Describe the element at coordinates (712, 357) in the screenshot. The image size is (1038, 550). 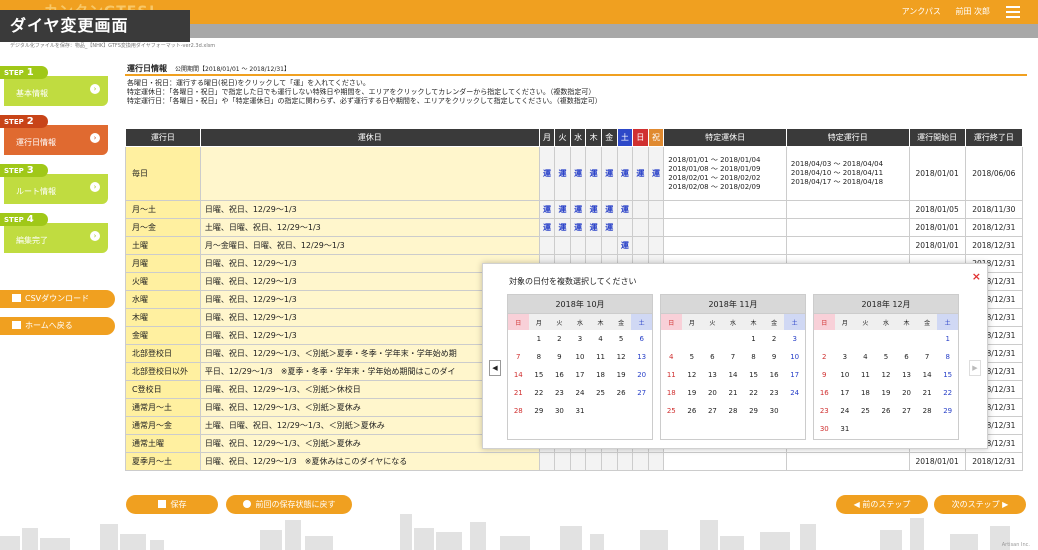
I see `calendar-day: 6` at that location.